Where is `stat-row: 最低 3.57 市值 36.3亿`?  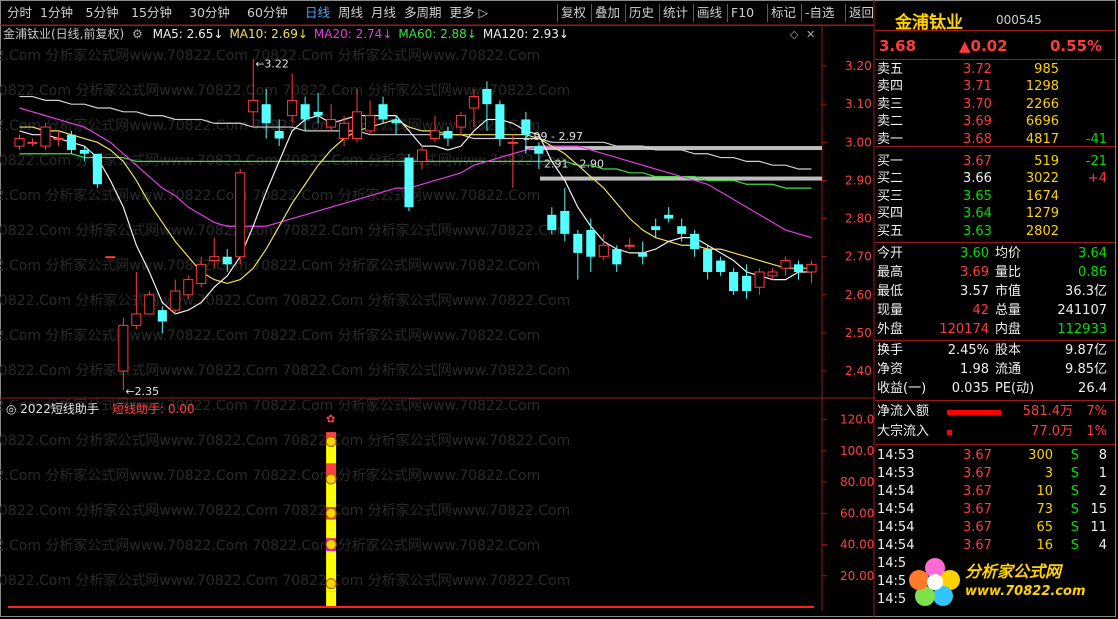
stat-row: 最低 3.57 市值 36.3亿 is located at coordinates (994, 292).